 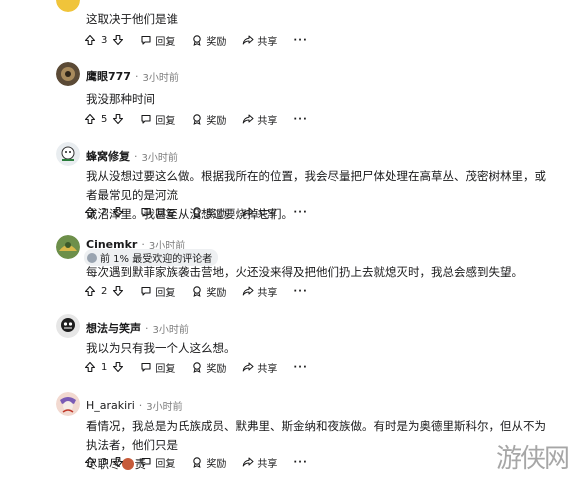 I want to click on author-name: 想法与笑声, so click(x=113, y=328).